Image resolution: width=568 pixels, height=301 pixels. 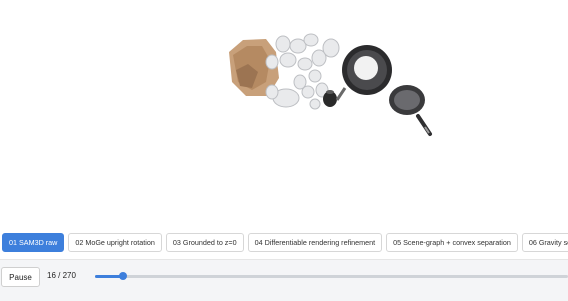 What do you see at coordinates (115, 242) in the screenshot?
I see `stage-tab-02: 02 MoGe upright rotation` at bounding box center [115, 242].